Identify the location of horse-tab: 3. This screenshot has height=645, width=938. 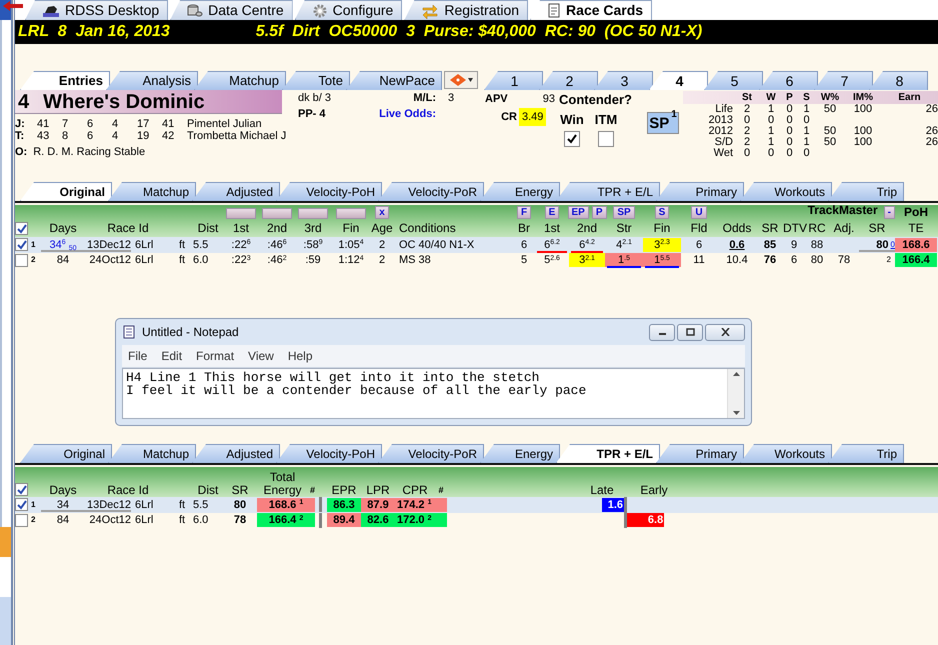
(623, 80).